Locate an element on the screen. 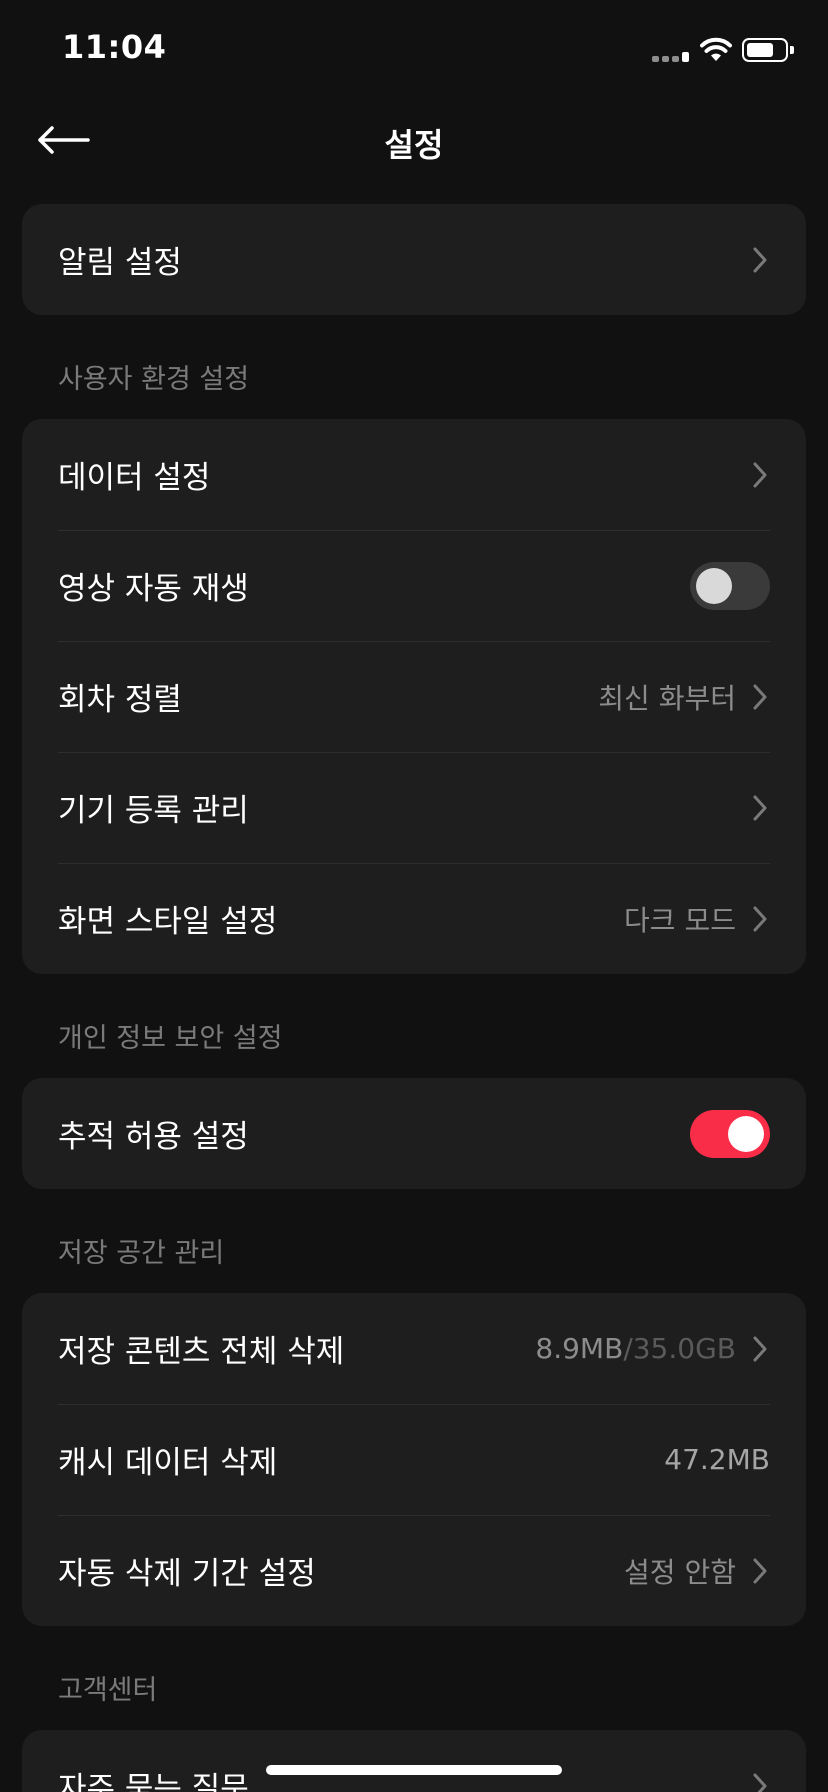 The width and height of the screenshot is (828, 1792). row-label: 데이터 설정 is located at coordinates (134, 478).